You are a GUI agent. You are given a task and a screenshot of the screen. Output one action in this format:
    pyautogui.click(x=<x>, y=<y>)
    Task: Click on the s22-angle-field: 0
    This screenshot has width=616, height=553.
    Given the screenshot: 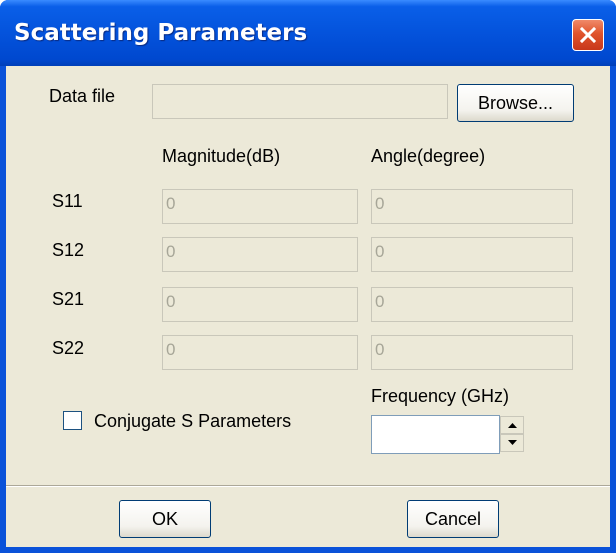 What is the action you would take?
    pyautogui.click(x=472, y=352)
    